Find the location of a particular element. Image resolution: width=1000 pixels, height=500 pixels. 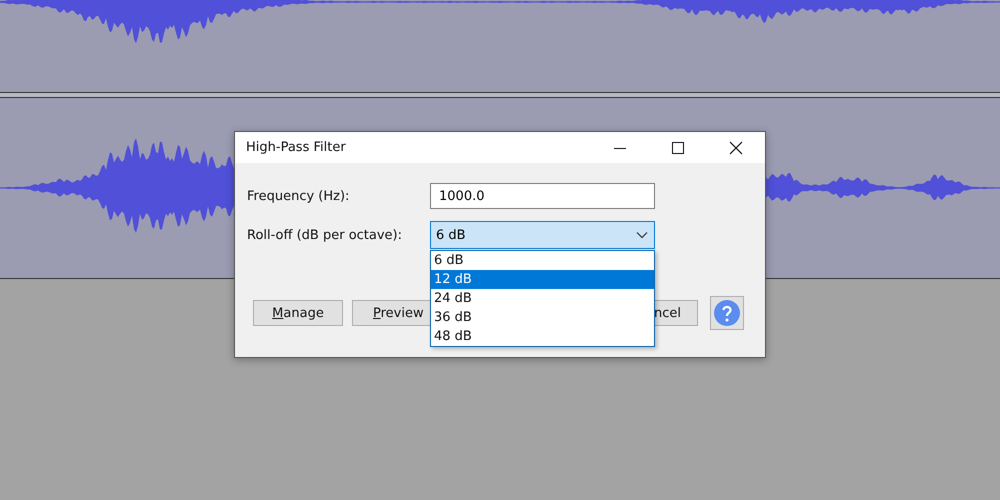

dialog-button: Preview is located at coordinates (392, 313).